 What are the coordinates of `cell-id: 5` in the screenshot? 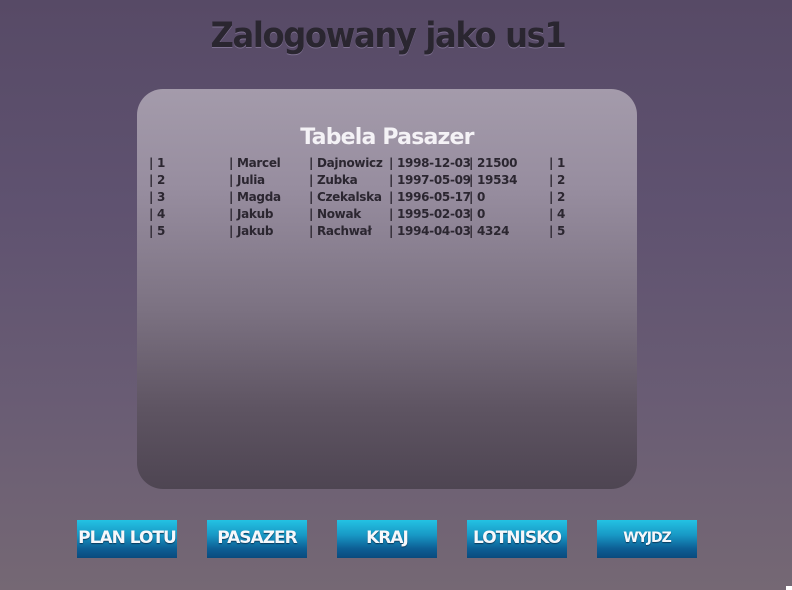 It's located at (157, 231).